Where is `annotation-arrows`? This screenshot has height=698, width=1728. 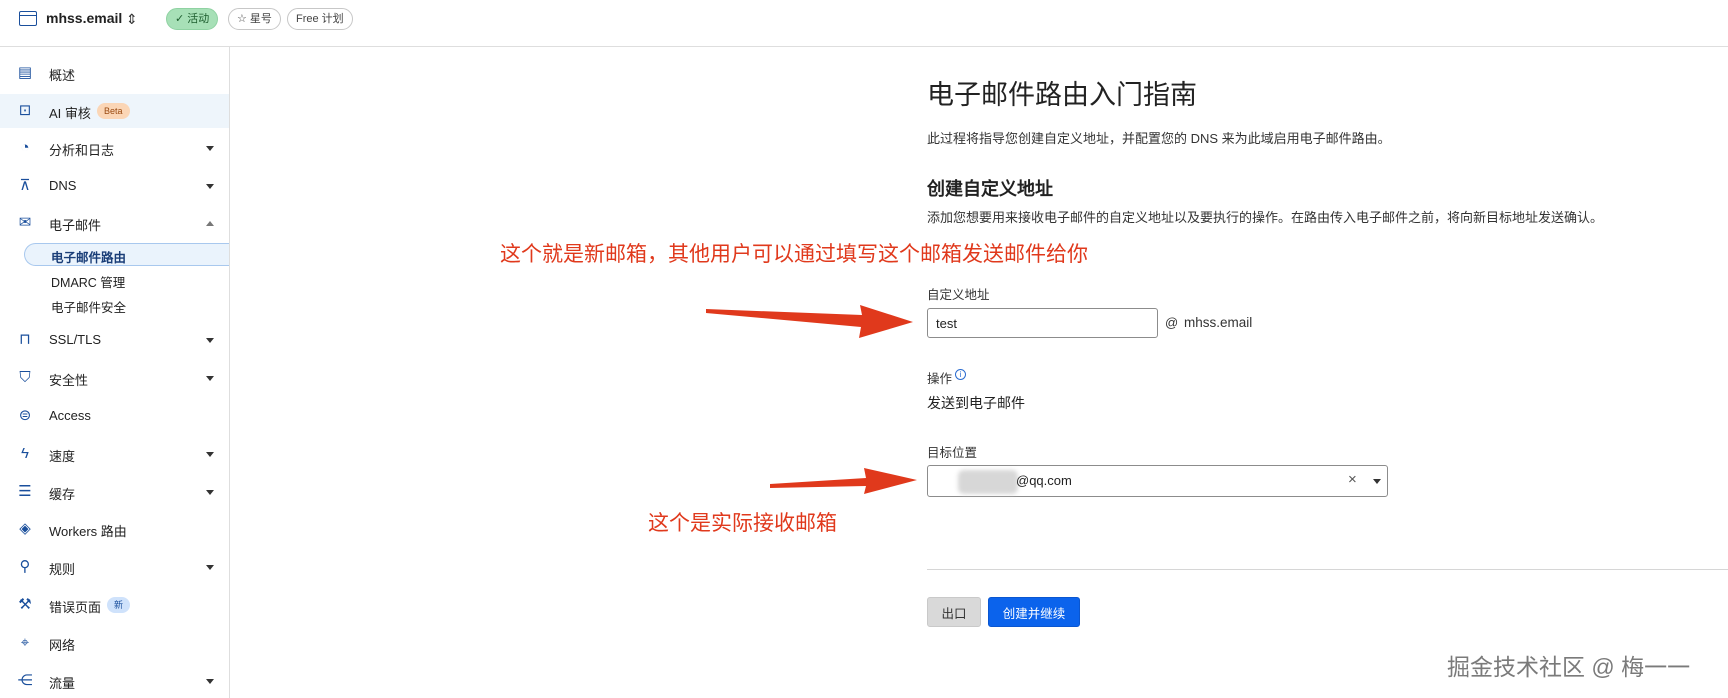
annotation-arrows is located at coordinates (811, 399).